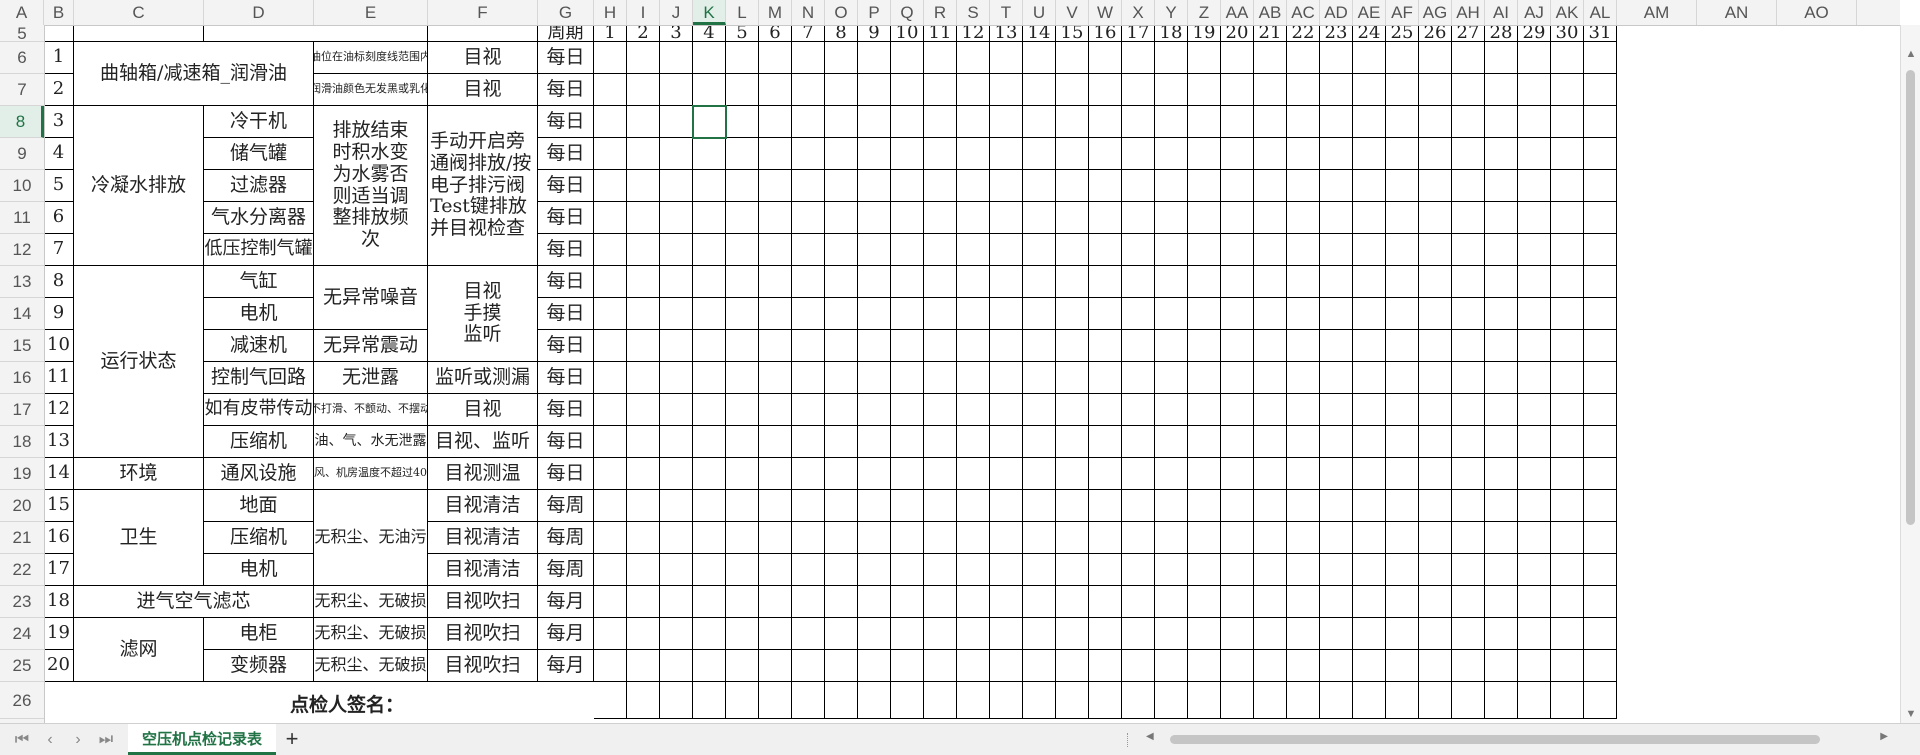  Describe the element at coordinates (22, 506) in the screenshot. I see `row-header-20: 20` at that location.